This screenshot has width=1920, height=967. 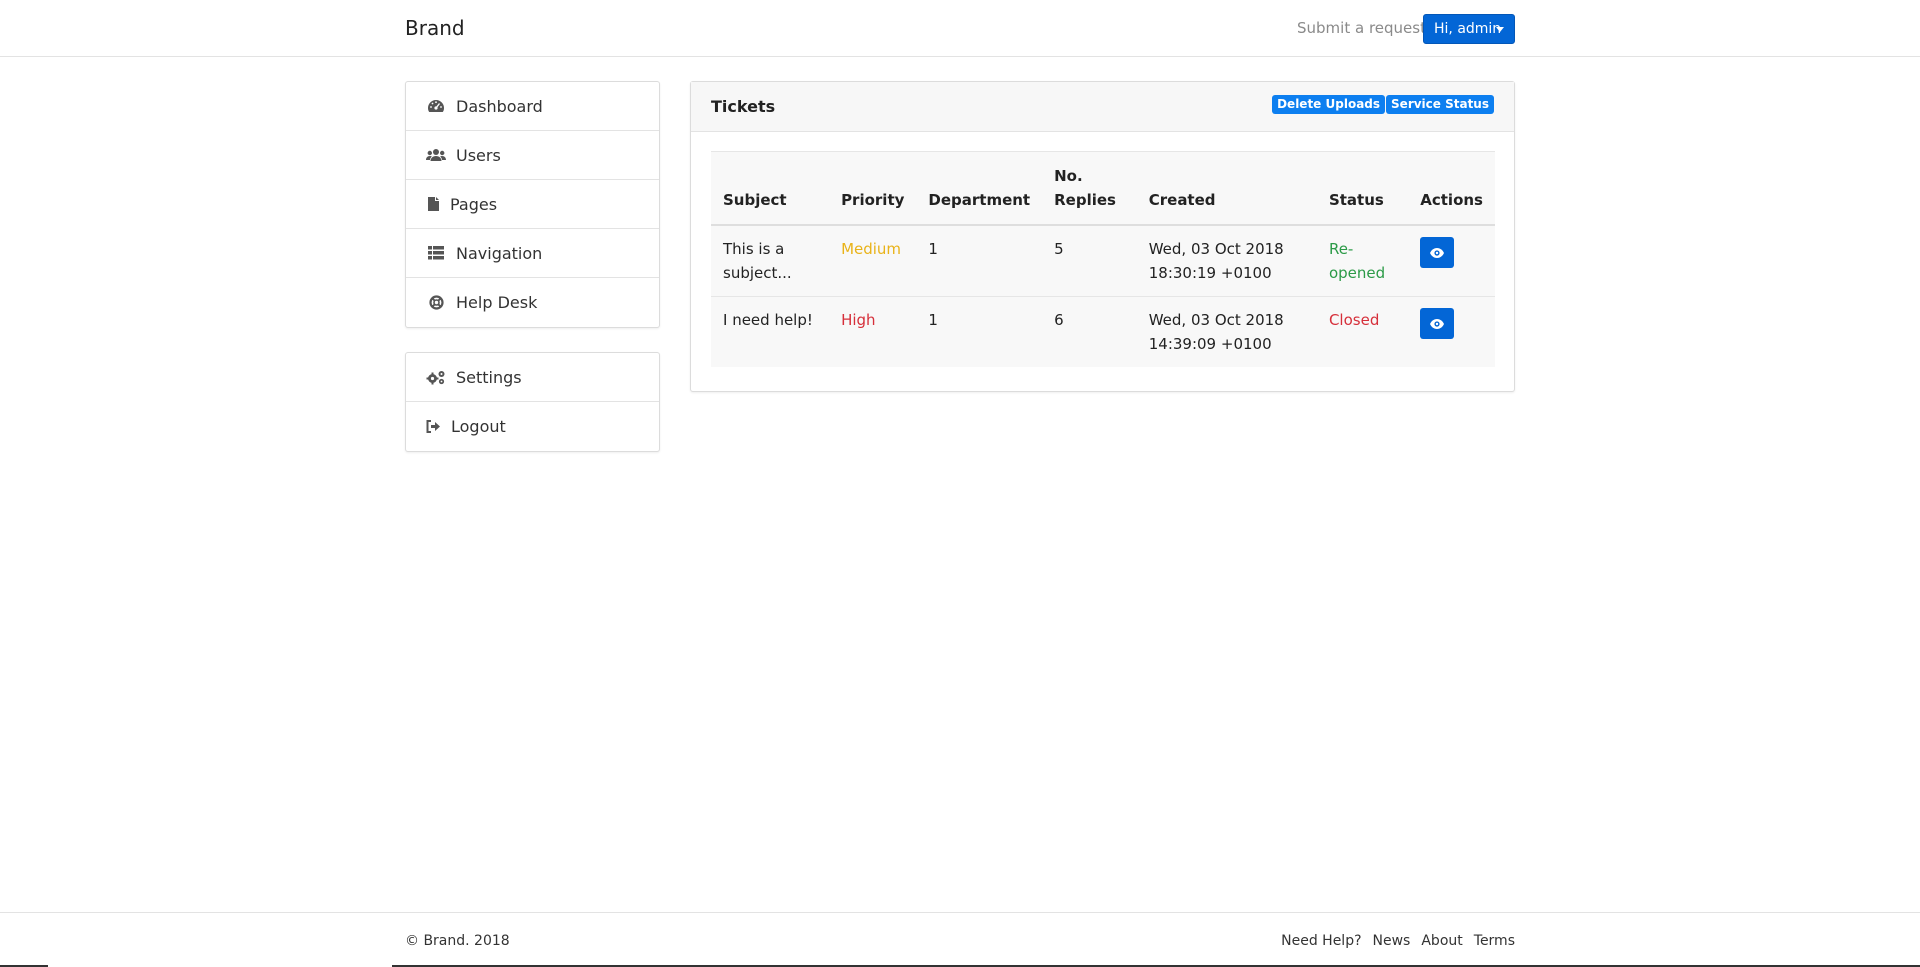 I want to click on tickets-panel-header: Tickets Delete Uploads Service Status, so click(x=1102, y=107).